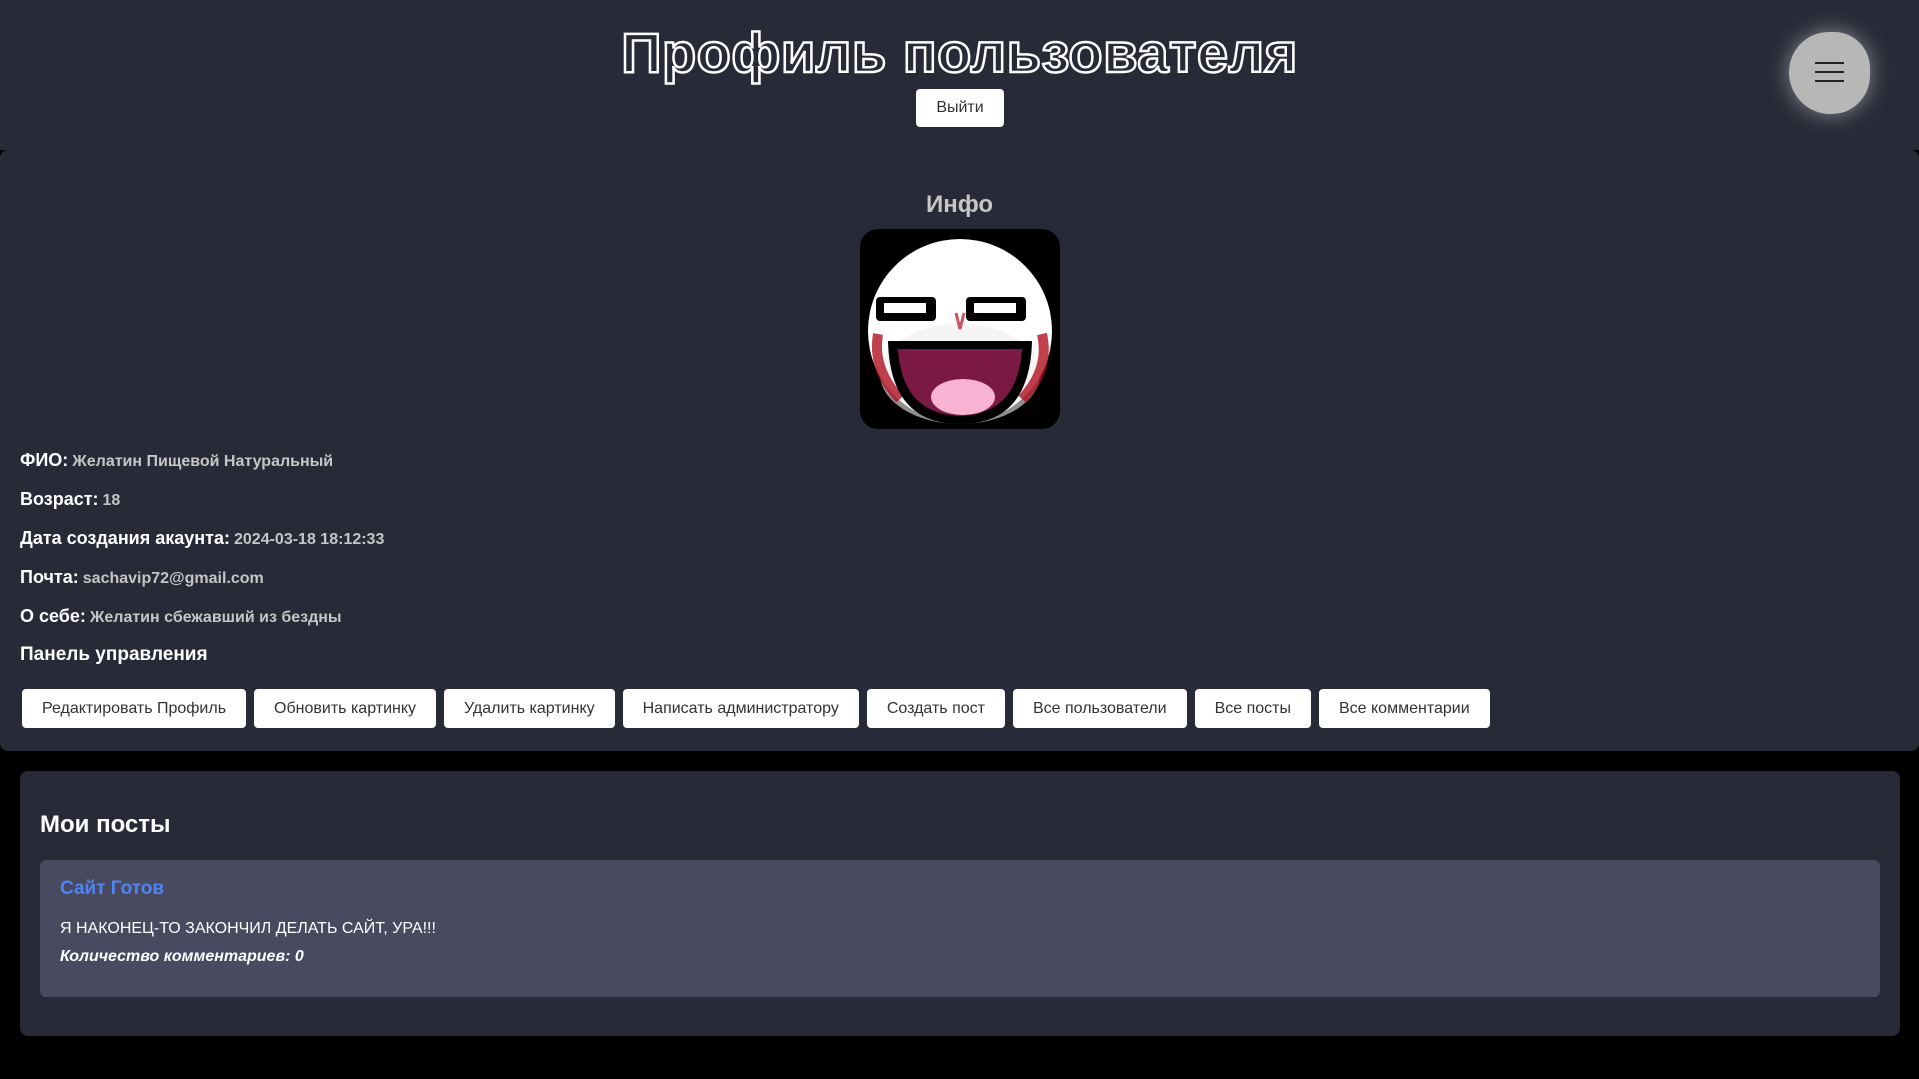  I want to click on my-posts-title: Мои посты, so click(105, 824).